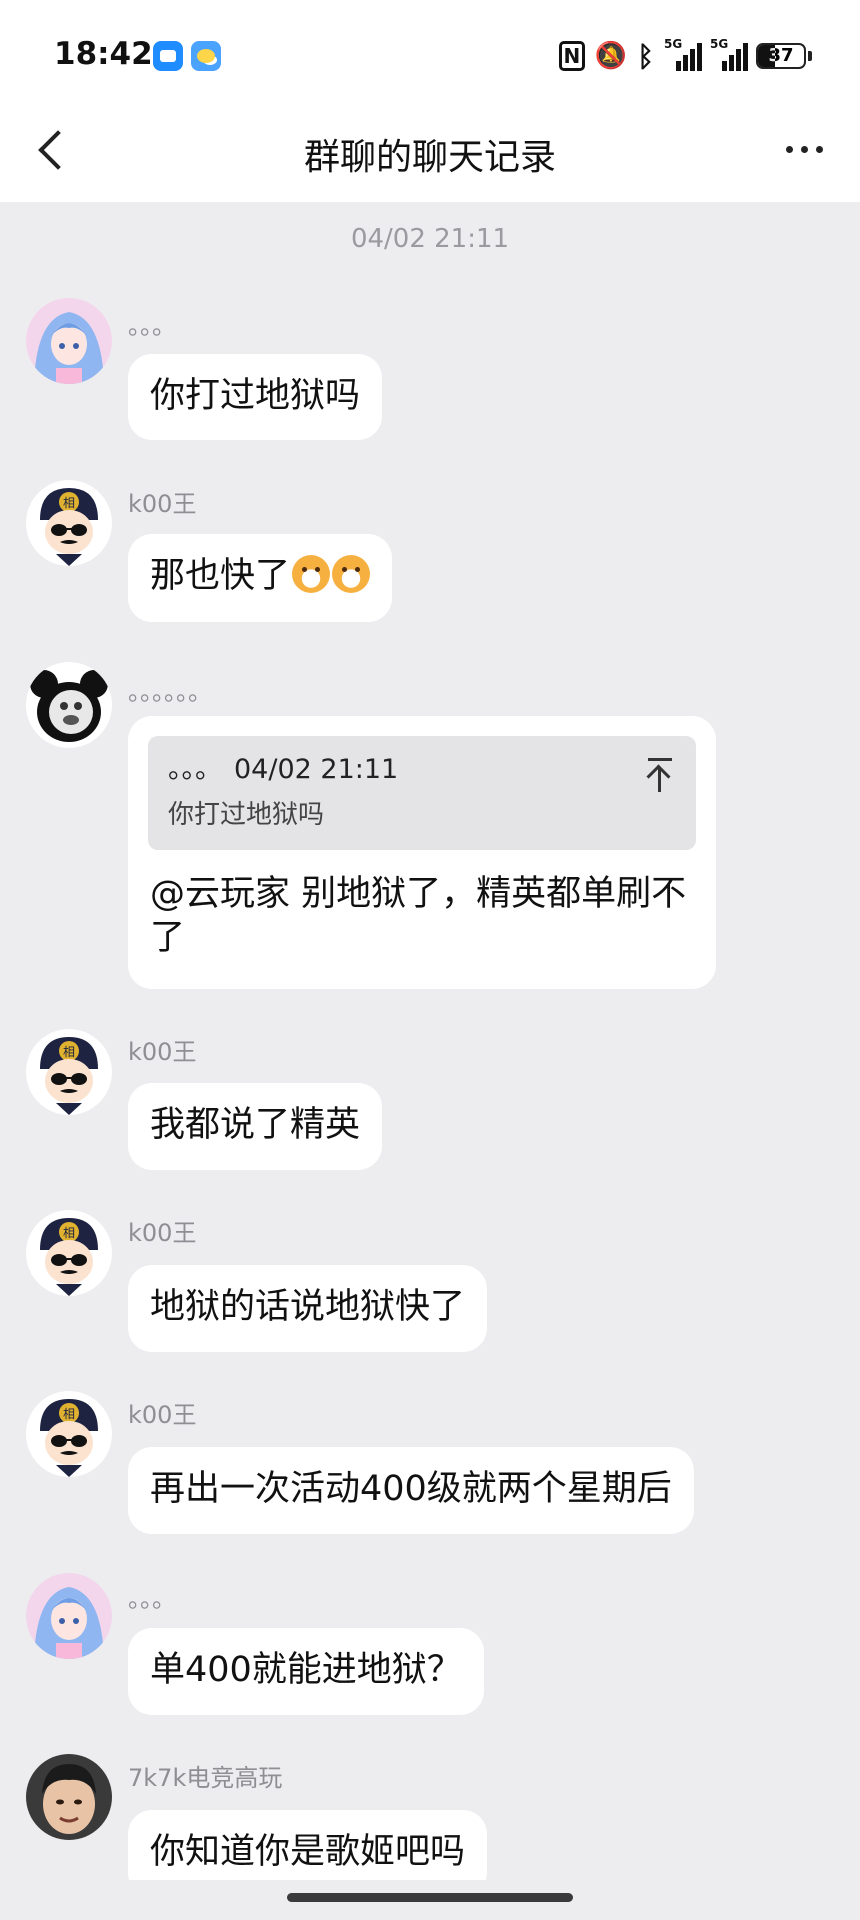  Describe the element at coordinates (220, 576) in the screenshot. I see `message-text: 那也快了` at that location.